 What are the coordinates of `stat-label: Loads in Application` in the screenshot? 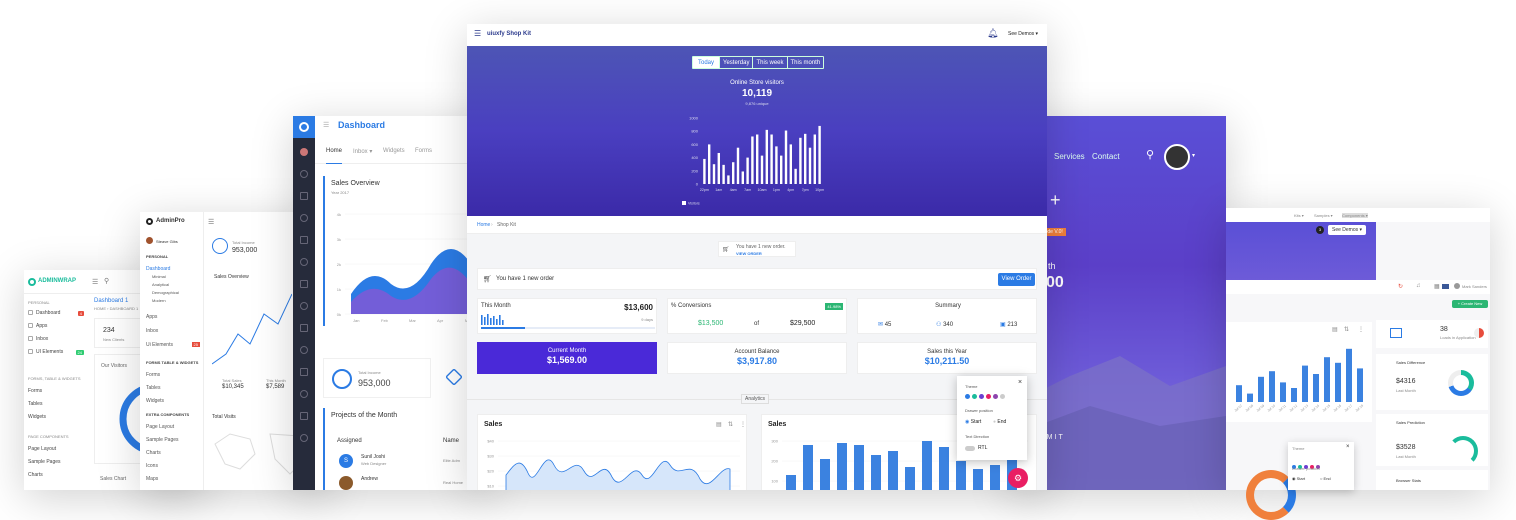 It's located at (1458, 337).